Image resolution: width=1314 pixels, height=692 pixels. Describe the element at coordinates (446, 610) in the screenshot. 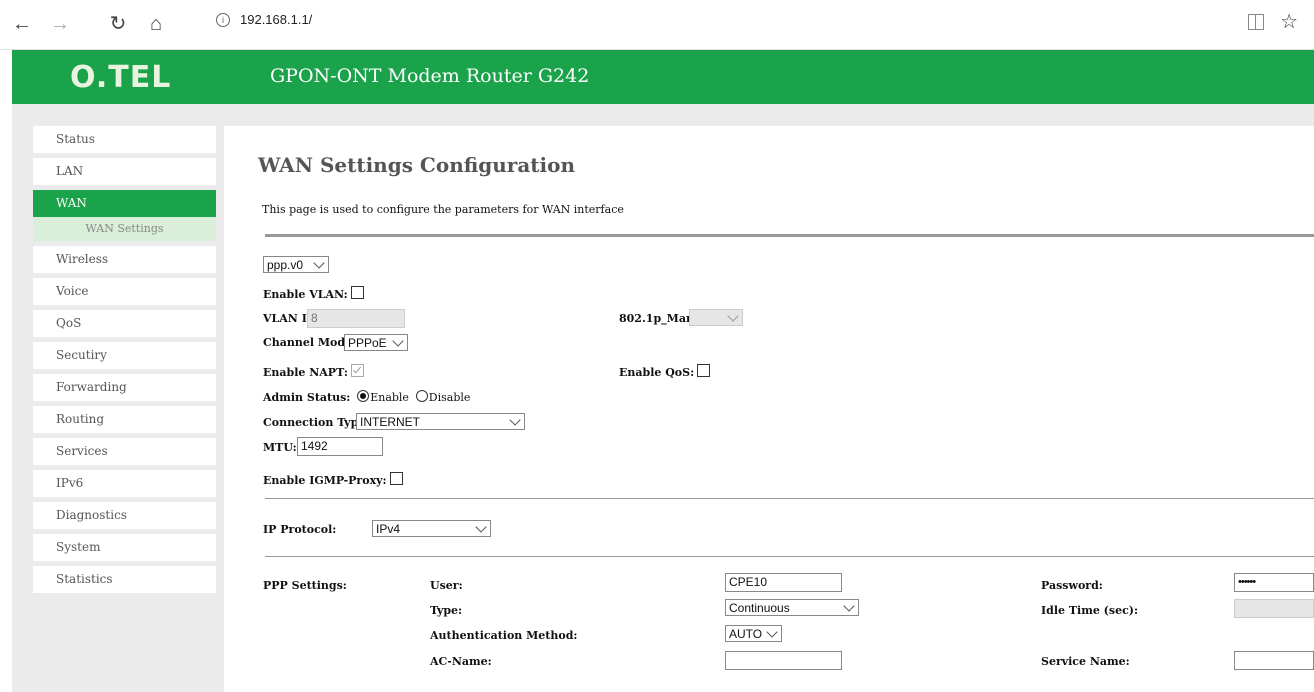

I see `ppp-type-label: Type:` at that location.